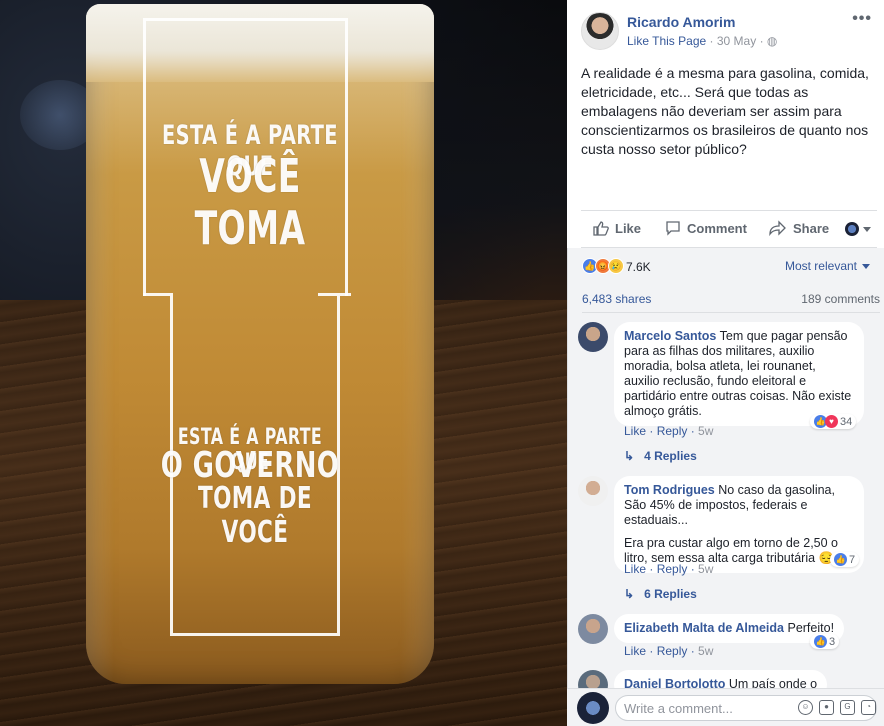 The width and height of the screenshot is (884, 726). I want to click on share-button: Share, so click(799, 228).